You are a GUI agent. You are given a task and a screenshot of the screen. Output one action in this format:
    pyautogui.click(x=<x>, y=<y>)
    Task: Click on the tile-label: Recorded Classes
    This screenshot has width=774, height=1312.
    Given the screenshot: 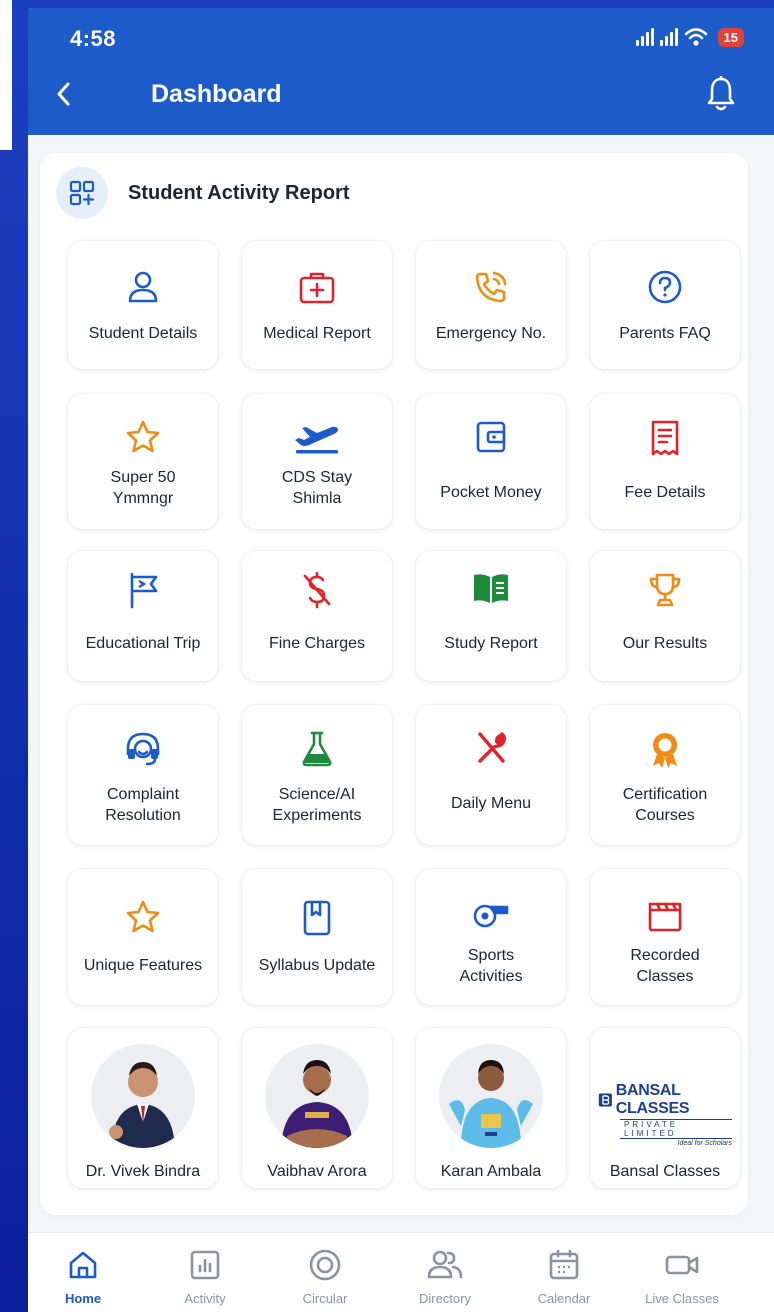 What is the action you would take?
    pyautogui.click(x=665, y=966)
    